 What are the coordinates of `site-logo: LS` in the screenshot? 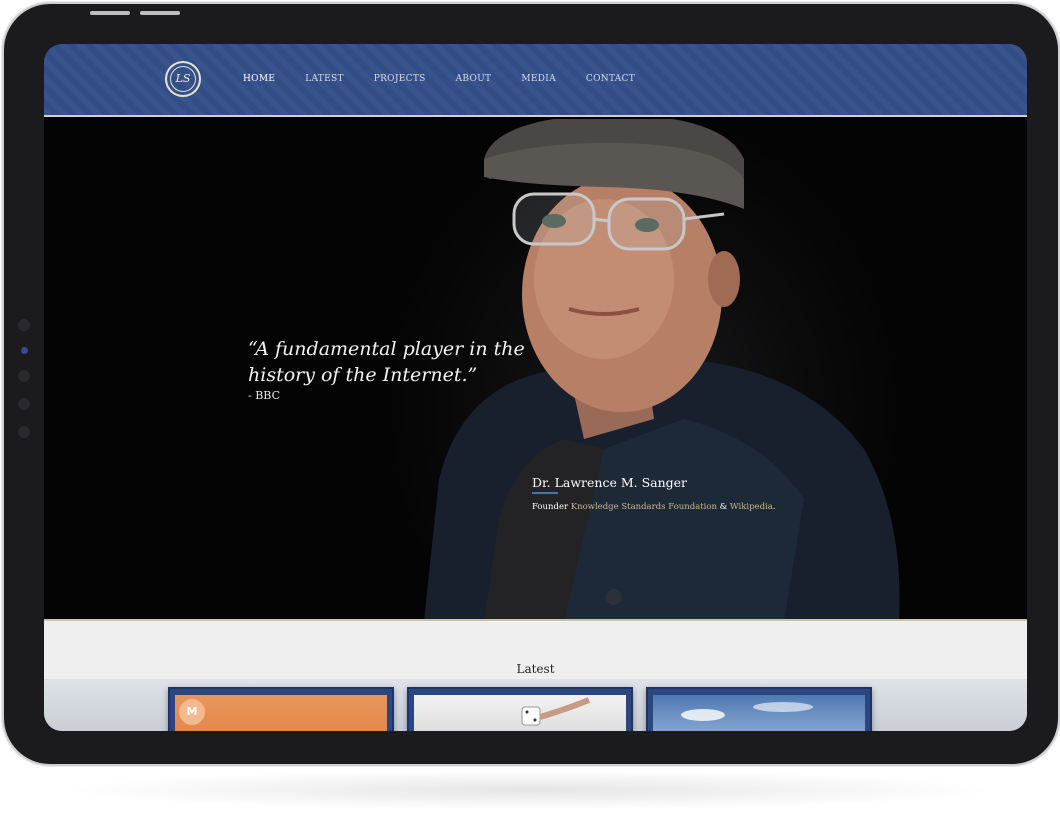 It's located at (183, 79).